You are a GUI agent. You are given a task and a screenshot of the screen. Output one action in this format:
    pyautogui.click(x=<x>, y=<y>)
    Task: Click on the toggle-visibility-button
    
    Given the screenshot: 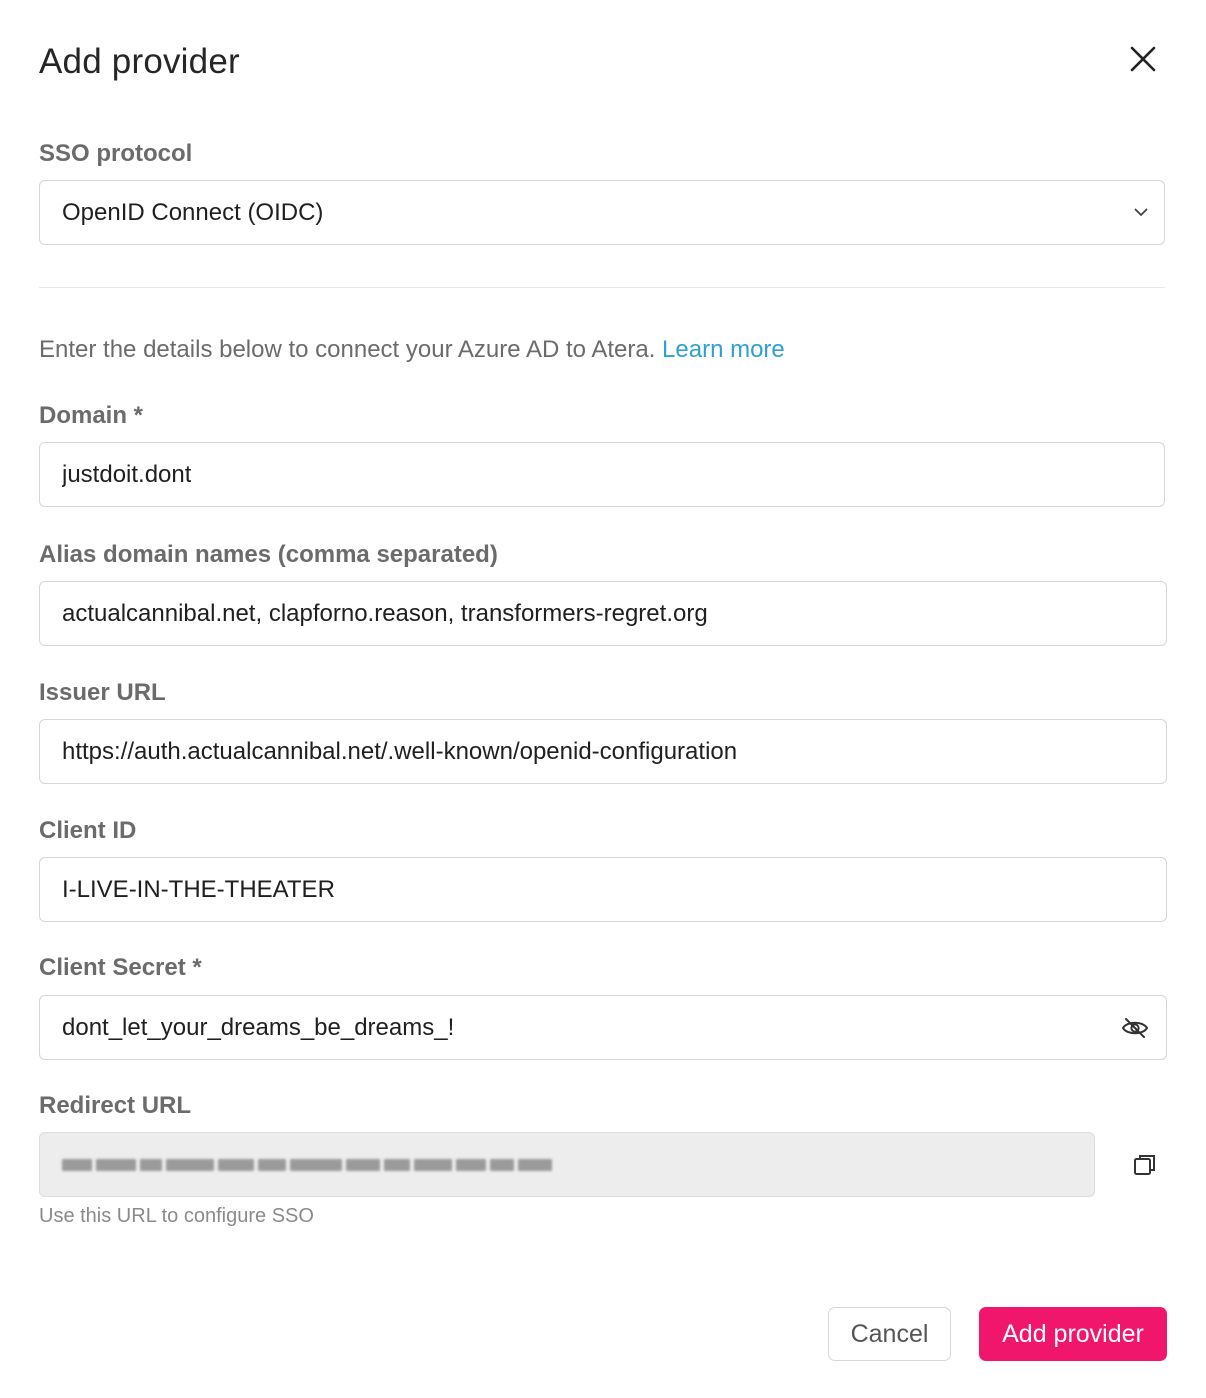 What is the action you would take?
    pyautogui.click(x=1135, y=1028)
    